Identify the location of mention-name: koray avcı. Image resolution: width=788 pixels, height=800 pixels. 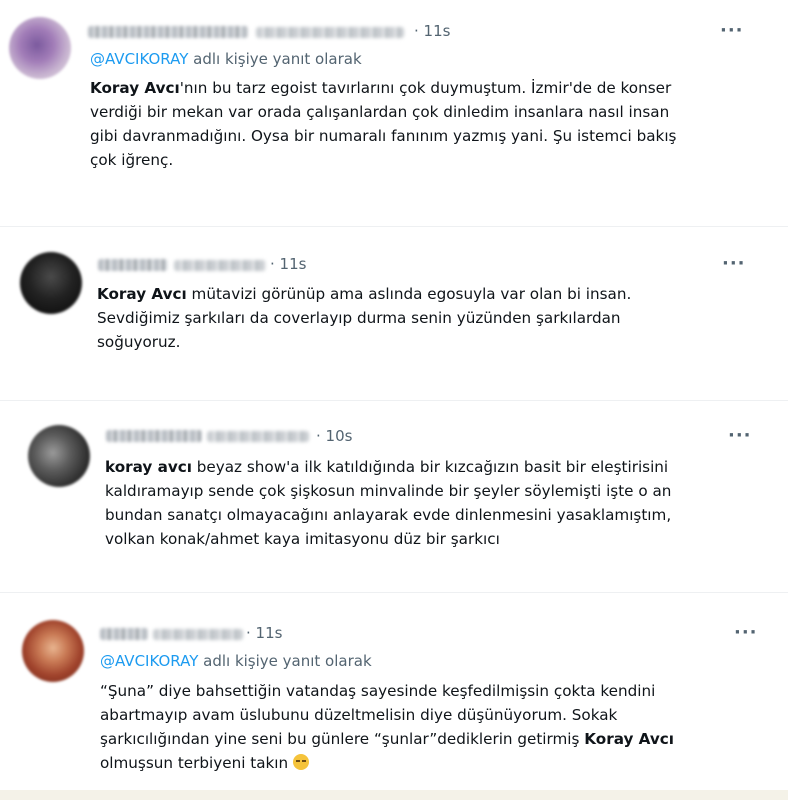
(148, 467).